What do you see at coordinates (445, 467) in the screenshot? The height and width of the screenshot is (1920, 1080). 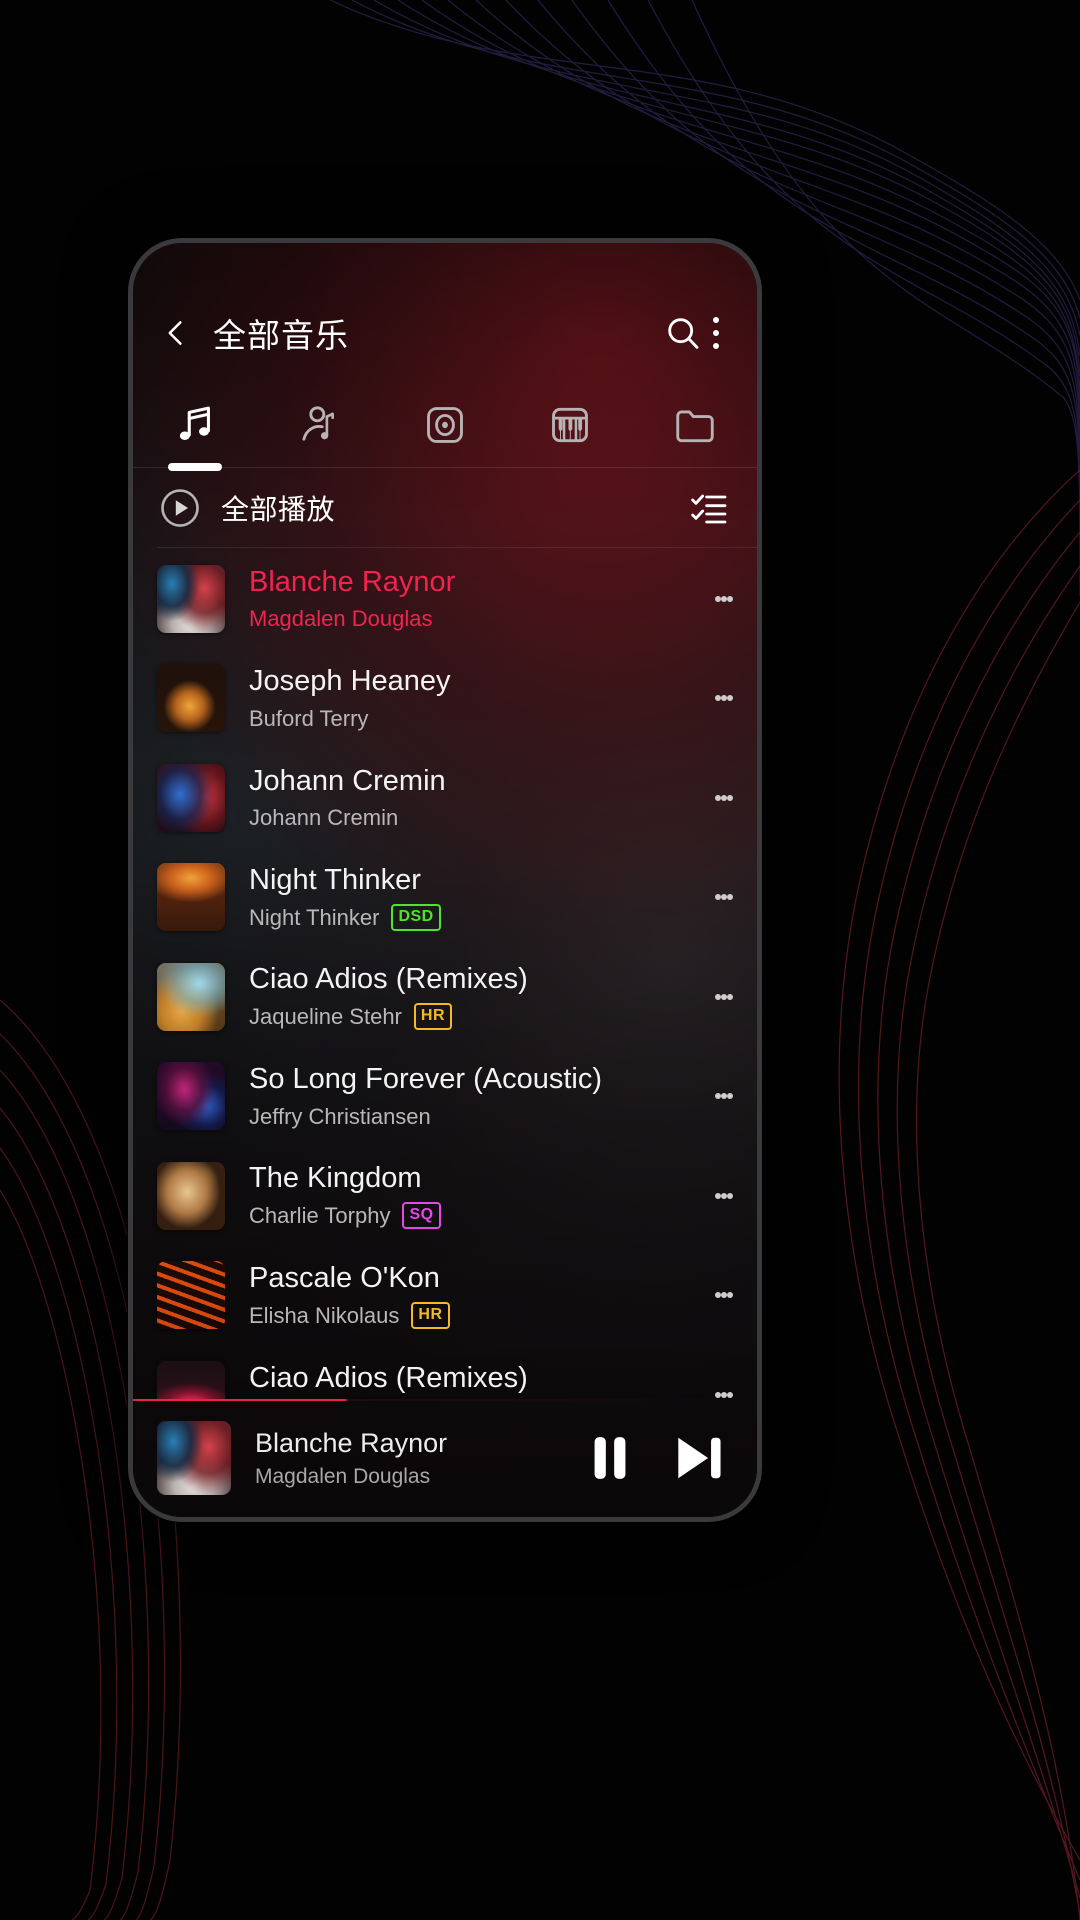 I see `tab-bar-divider` at bounding box center [445, 467].